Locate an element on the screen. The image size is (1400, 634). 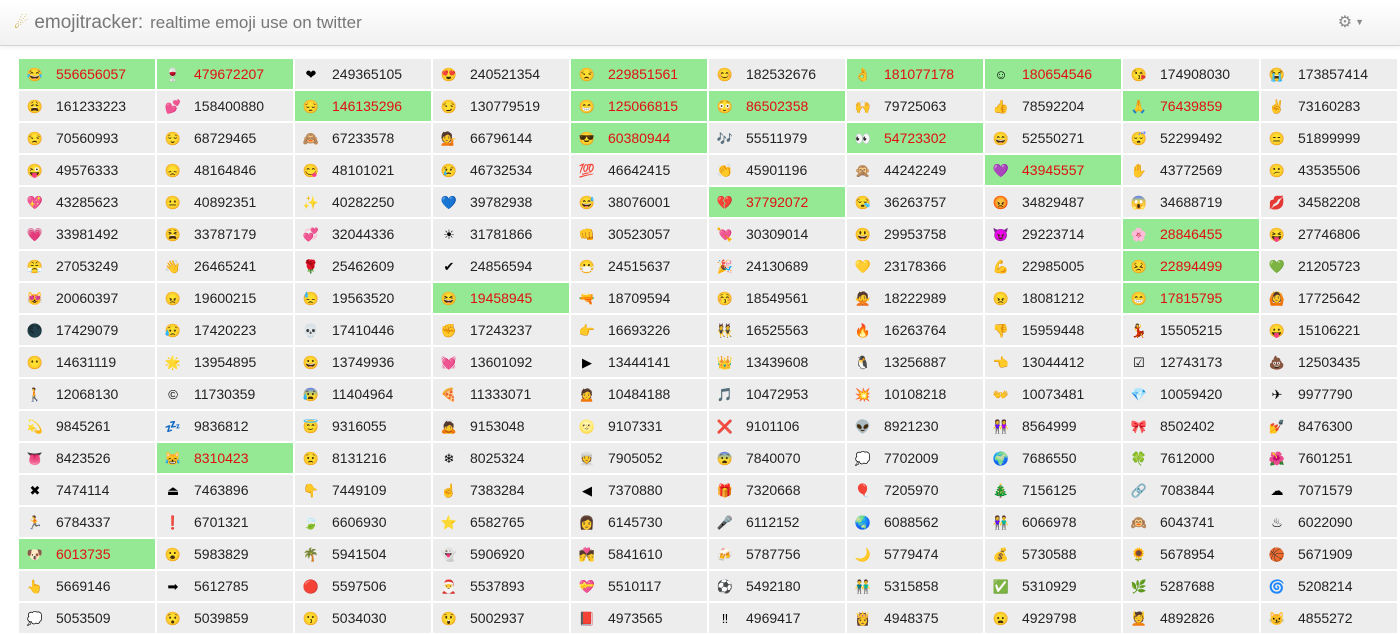
emoji-cell: 💖 43285623 is located at coordinates (87, 202).